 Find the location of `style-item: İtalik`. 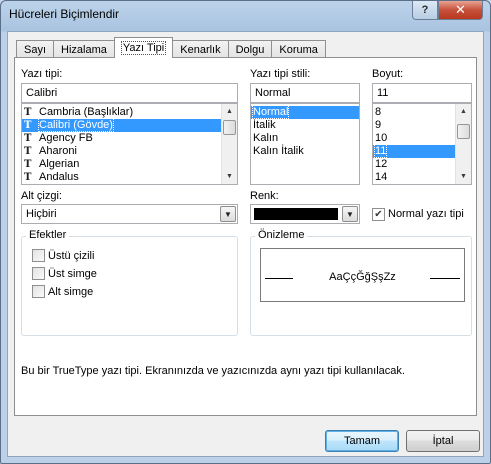

style-item: İtalik is located at coordinates (305, 125).